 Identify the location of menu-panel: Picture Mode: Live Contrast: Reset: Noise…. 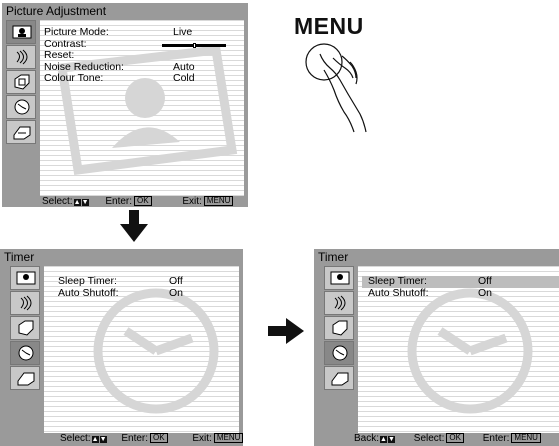
(142, 108).